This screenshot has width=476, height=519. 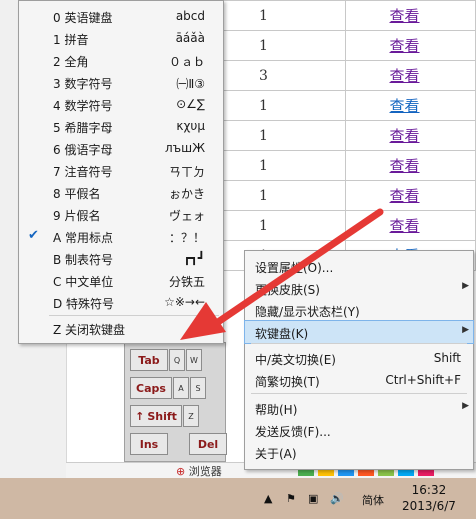 I want to click on menu-item-label: 简繁切换(T), so click(x=287, y=382).